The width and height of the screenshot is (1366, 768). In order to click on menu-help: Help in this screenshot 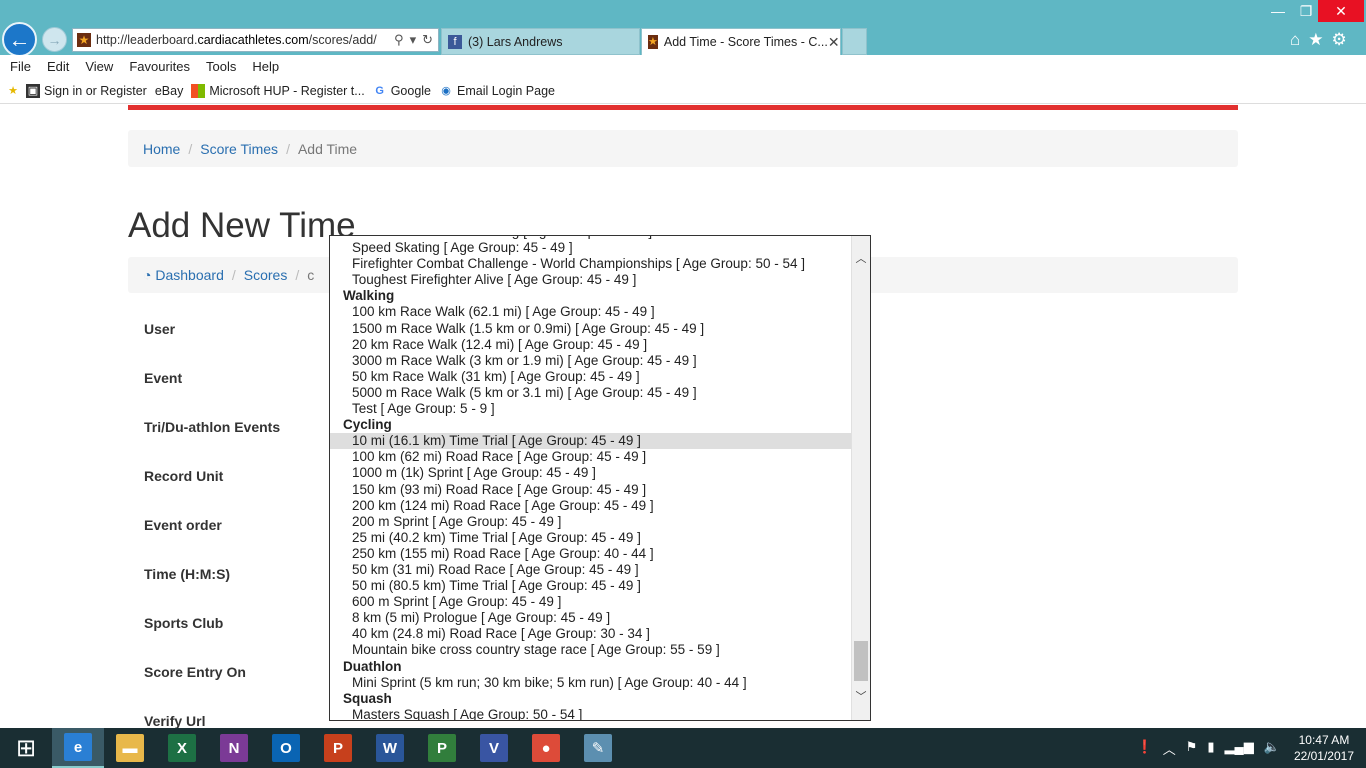, I will do `click(265, 66)`.